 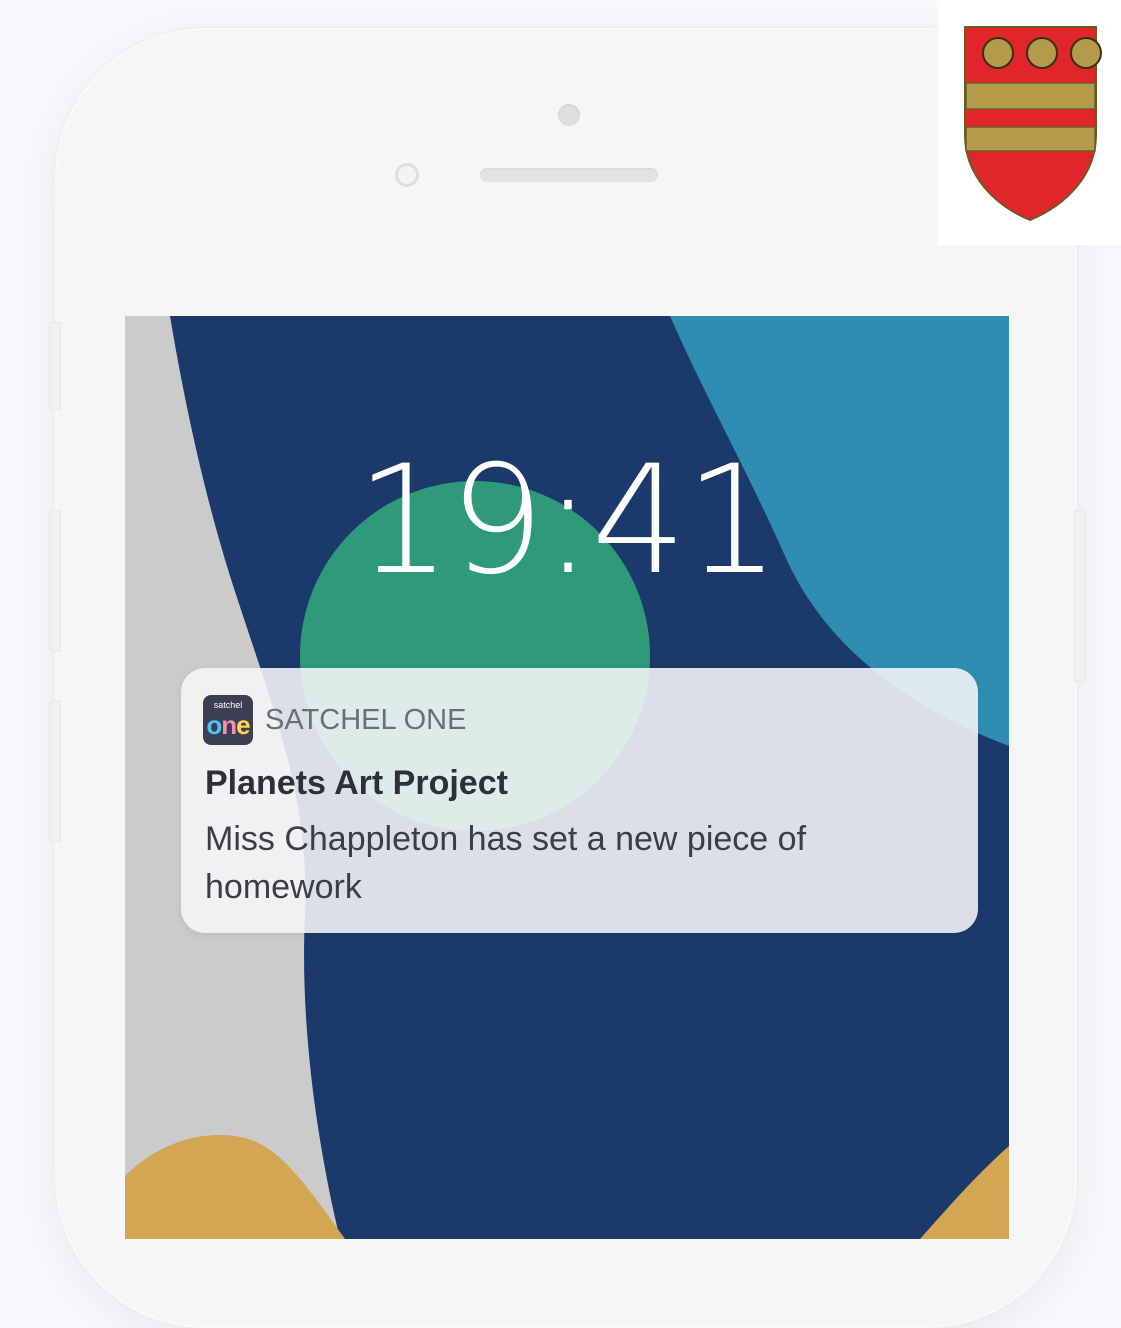 I want to click on satchel-one-app-icon: satchel one, so click(x=228, y=720).